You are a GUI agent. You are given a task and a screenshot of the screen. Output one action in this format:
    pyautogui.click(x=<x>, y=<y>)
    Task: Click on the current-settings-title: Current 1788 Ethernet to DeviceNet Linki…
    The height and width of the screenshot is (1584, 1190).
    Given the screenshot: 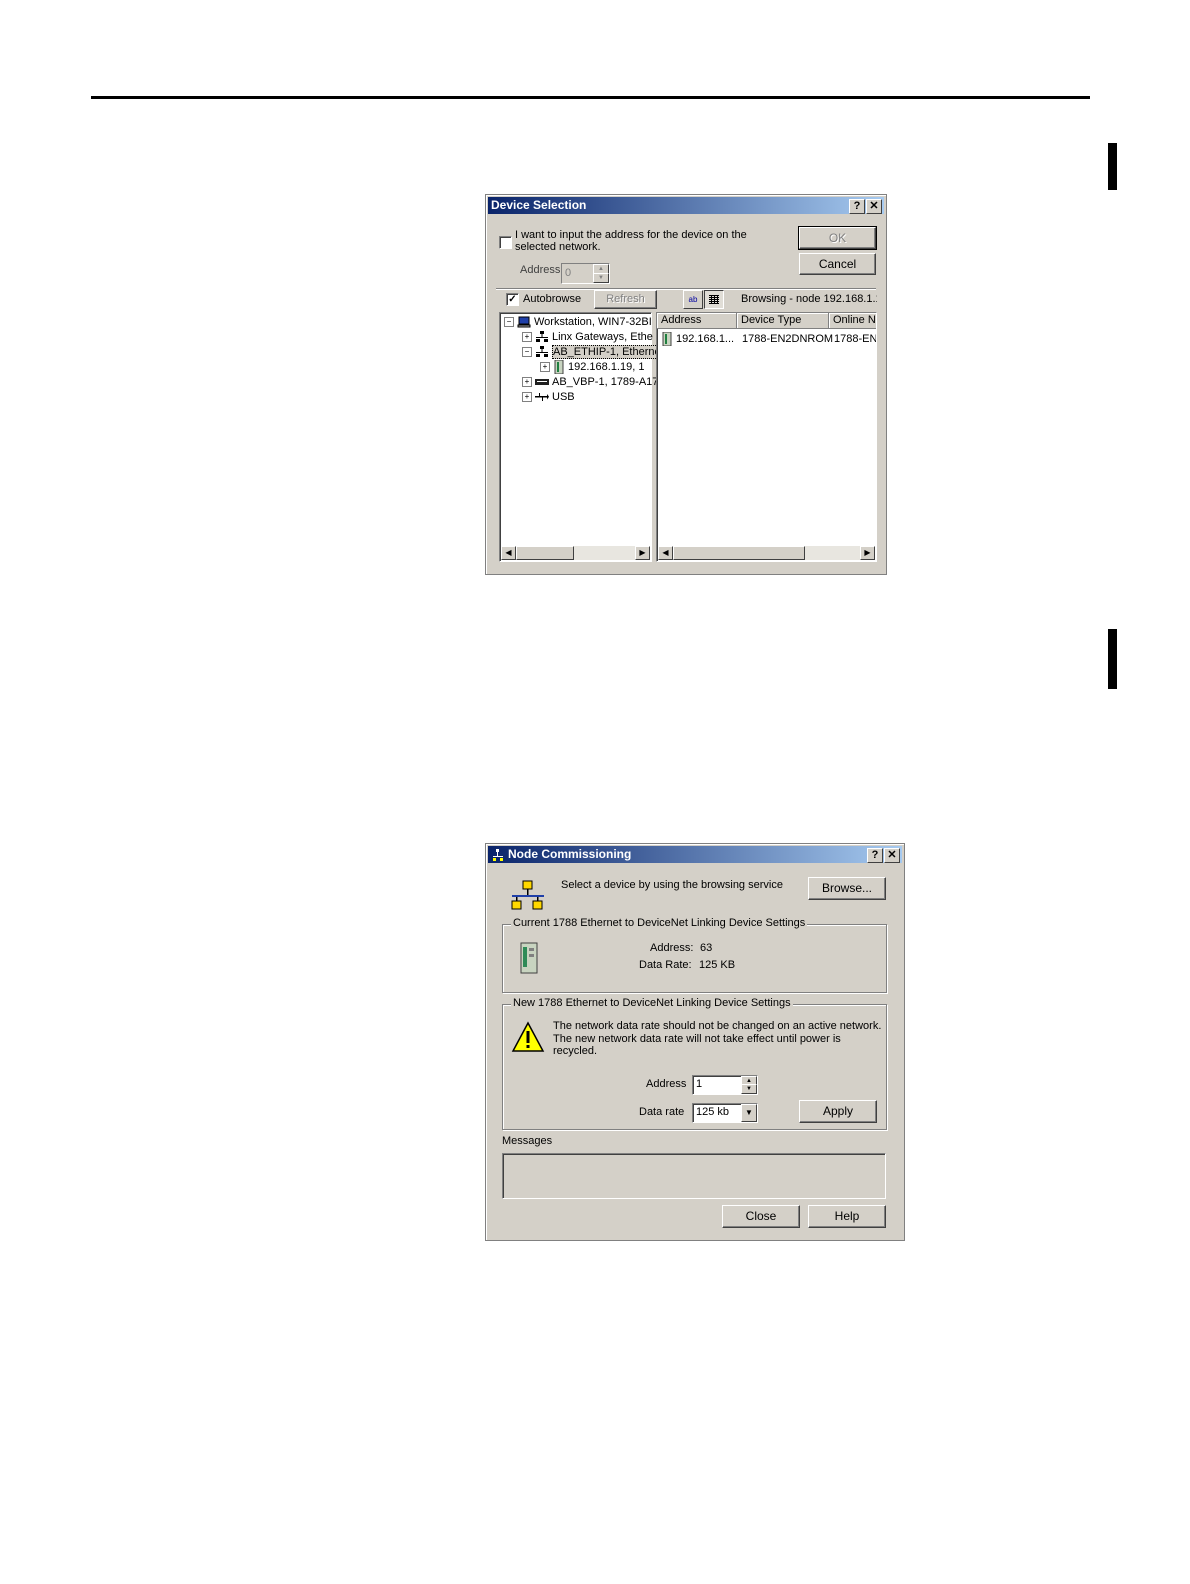 What is the action you would take?
    pyautogui.click(x=659, y=923)
    